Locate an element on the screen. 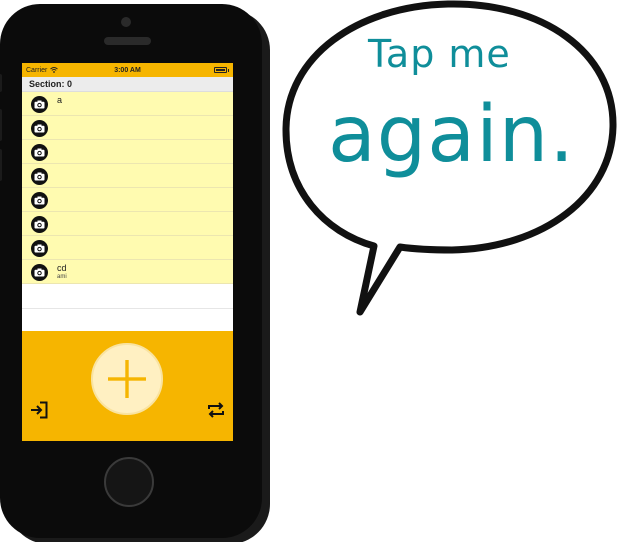 This screenshot has width=618, height=542. add-button is located at coordinates (127, 379).